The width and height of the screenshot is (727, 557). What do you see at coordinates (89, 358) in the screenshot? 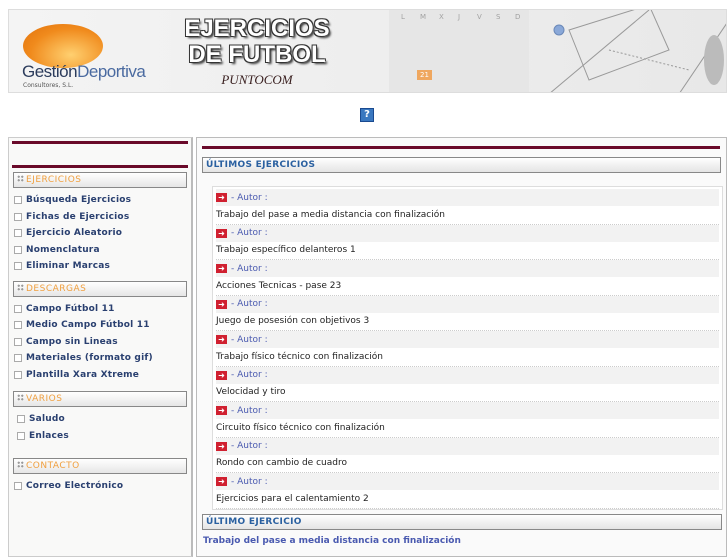
I see `sidebar-item-label: Materiales (formato gif)` at bounding box center [89, 358].